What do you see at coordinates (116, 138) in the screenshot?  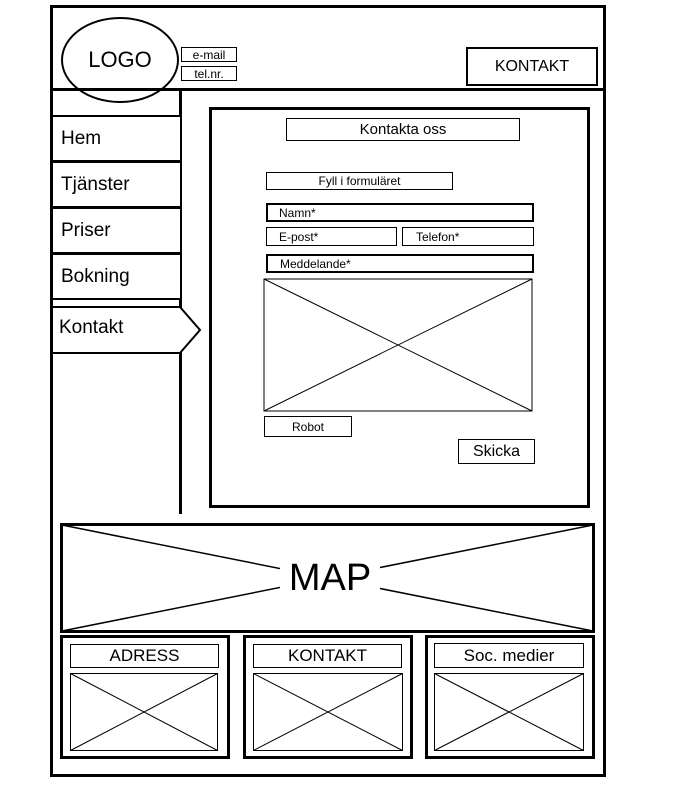 I see `nav-item-hem: Hem` at bounding box center [116, 138].